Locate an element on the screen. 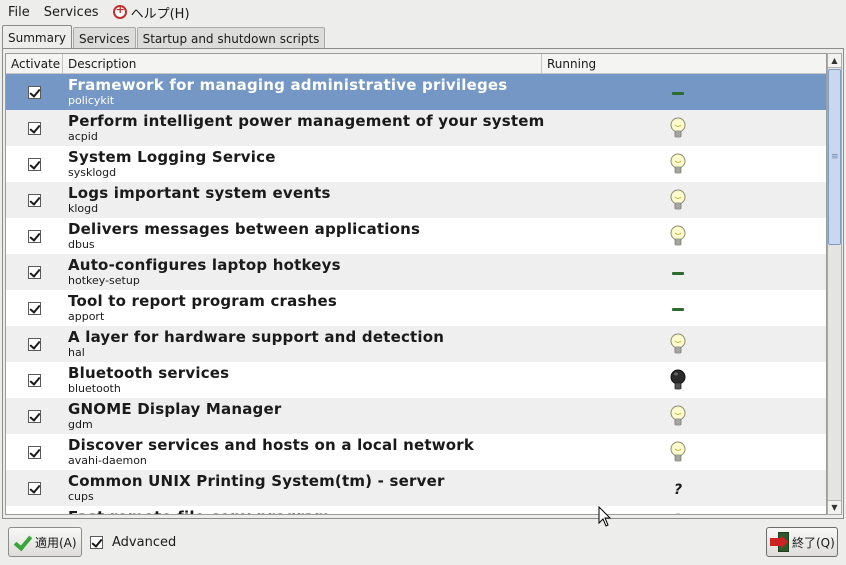 The height and width of the screenshot is (565, 846). scroll-up-button: ▲ is located at coordinates (834, 61).